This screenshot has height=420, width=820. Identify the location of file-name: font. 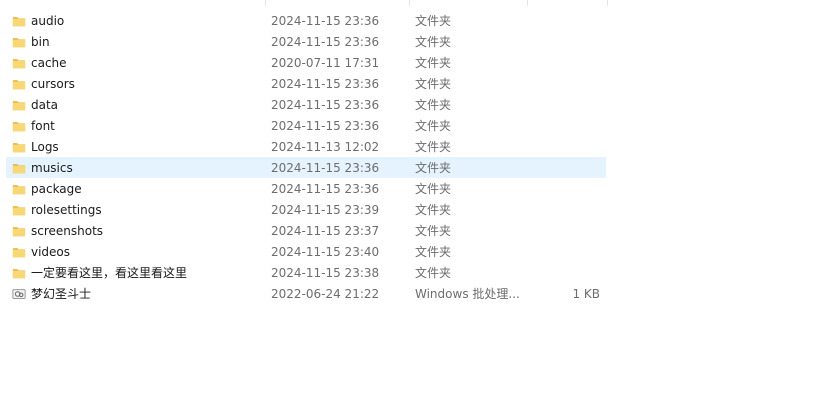
(43, 125).